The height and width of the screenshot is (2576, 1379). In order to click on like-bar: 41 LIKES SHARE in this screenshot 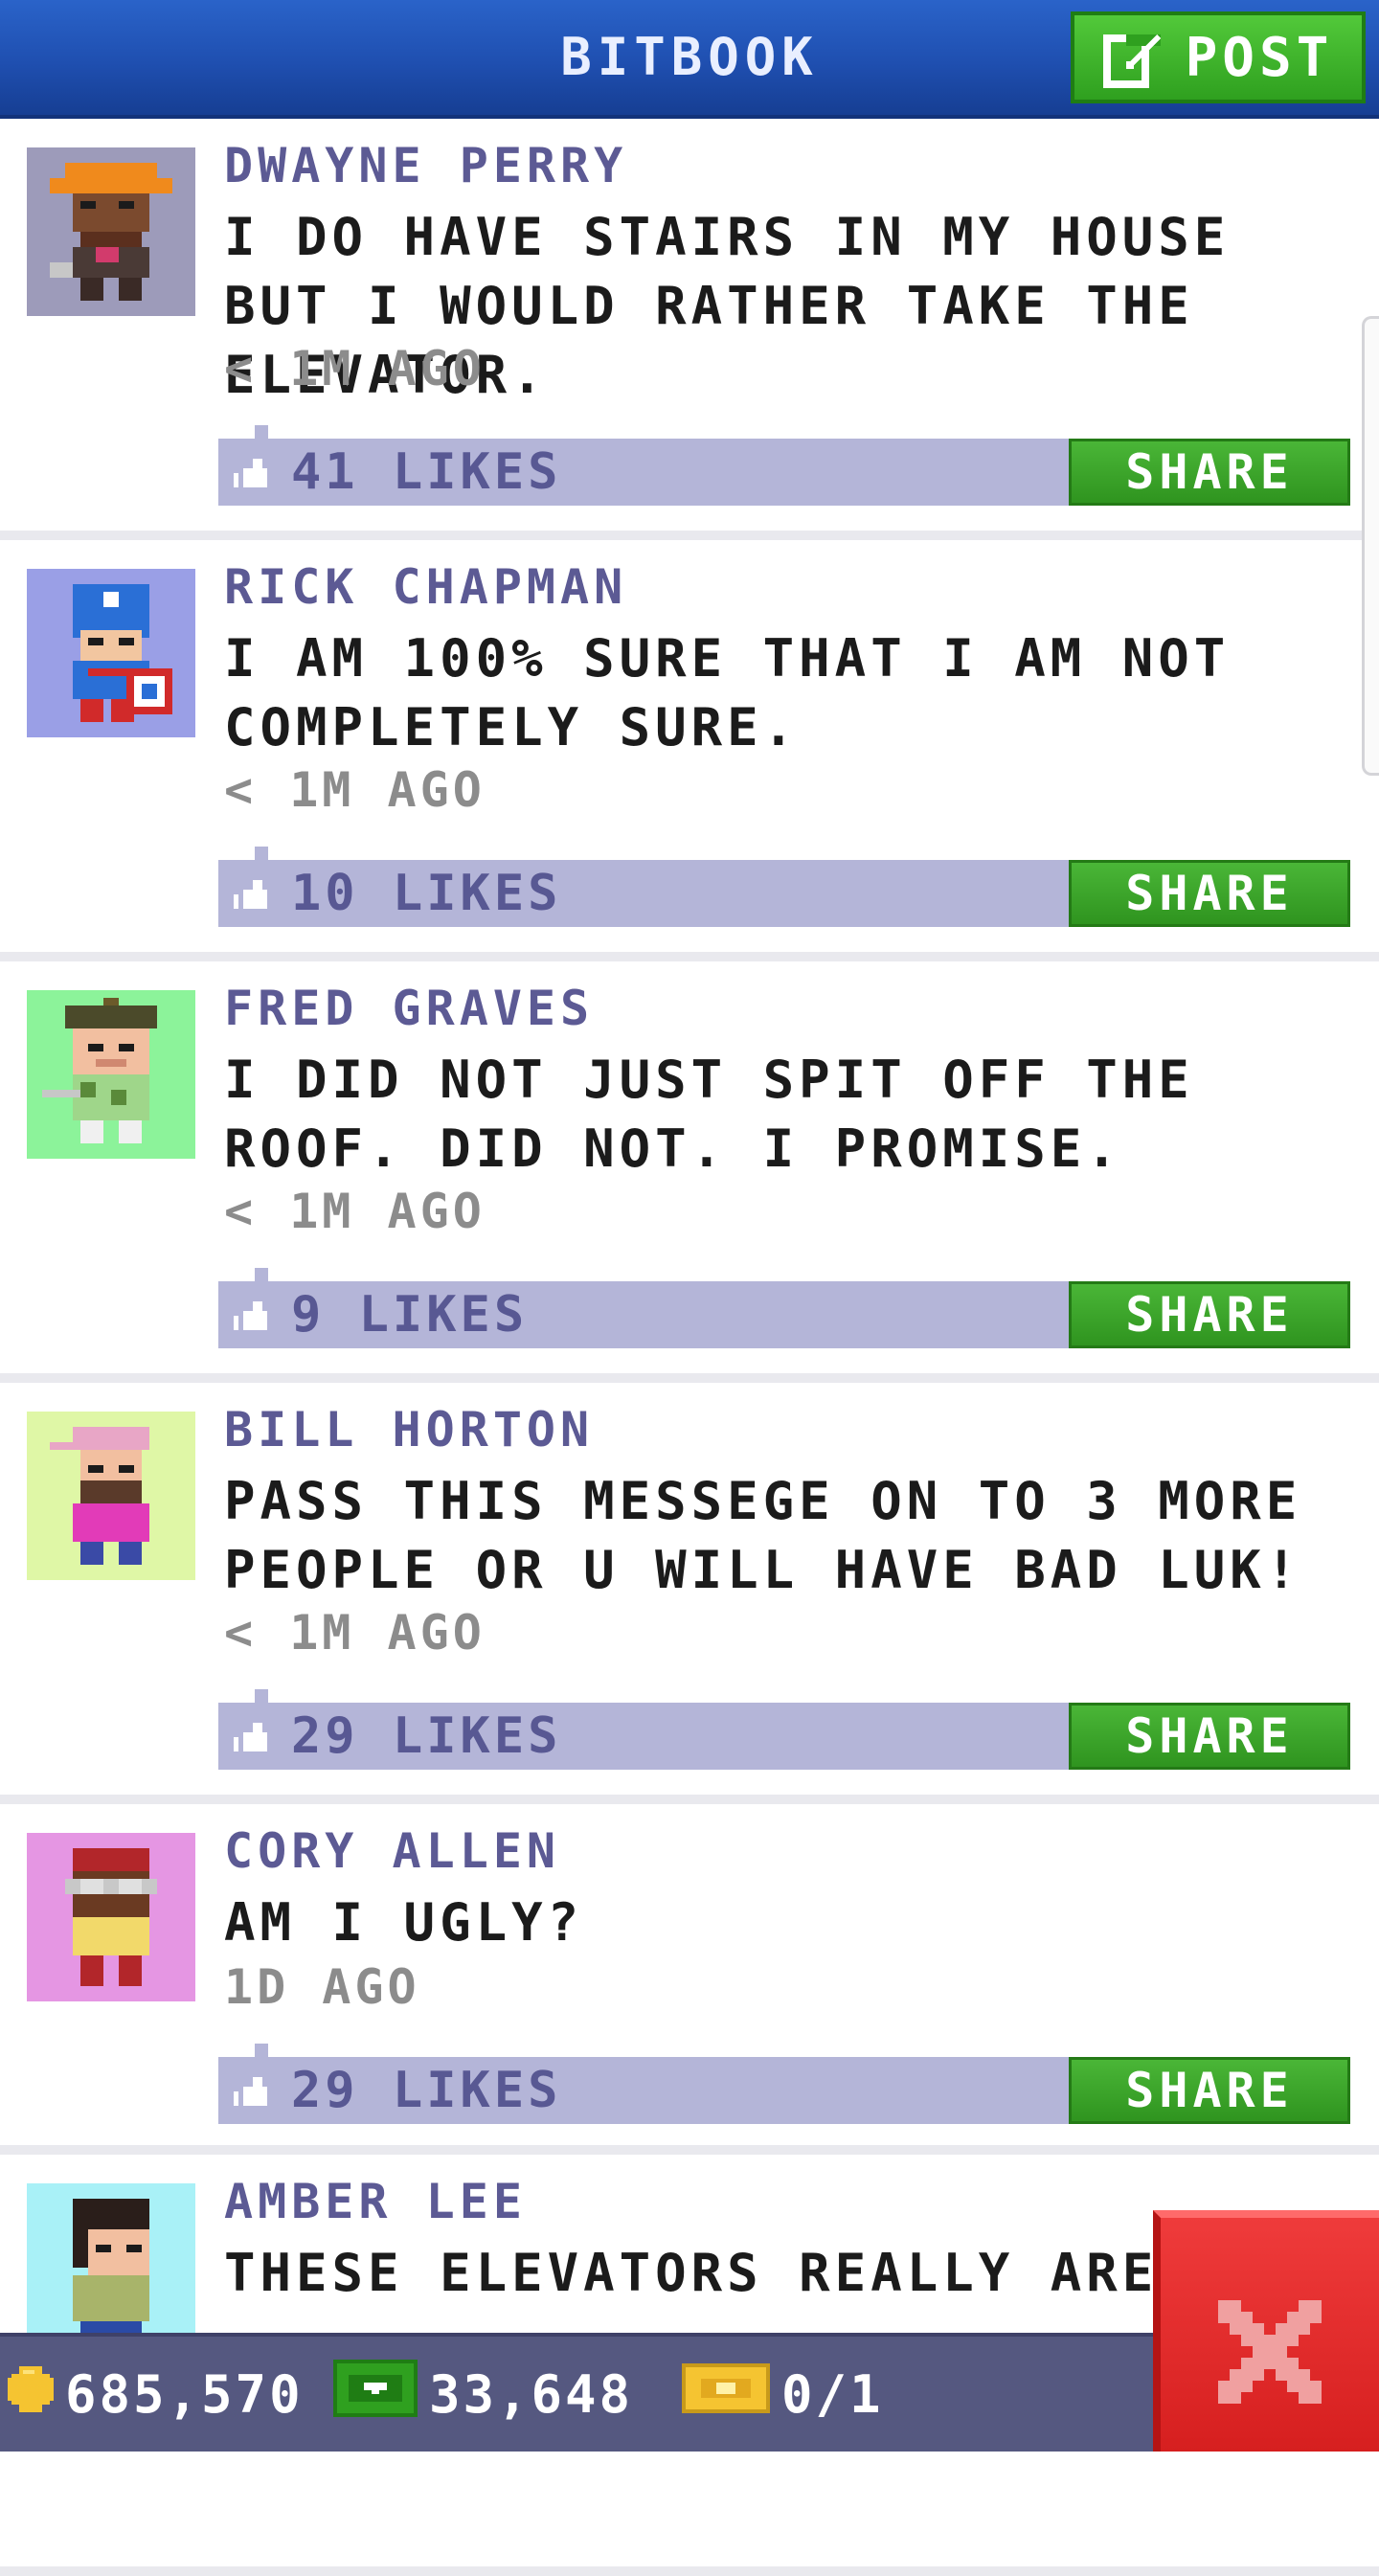, I will do `click(784, 465)`.